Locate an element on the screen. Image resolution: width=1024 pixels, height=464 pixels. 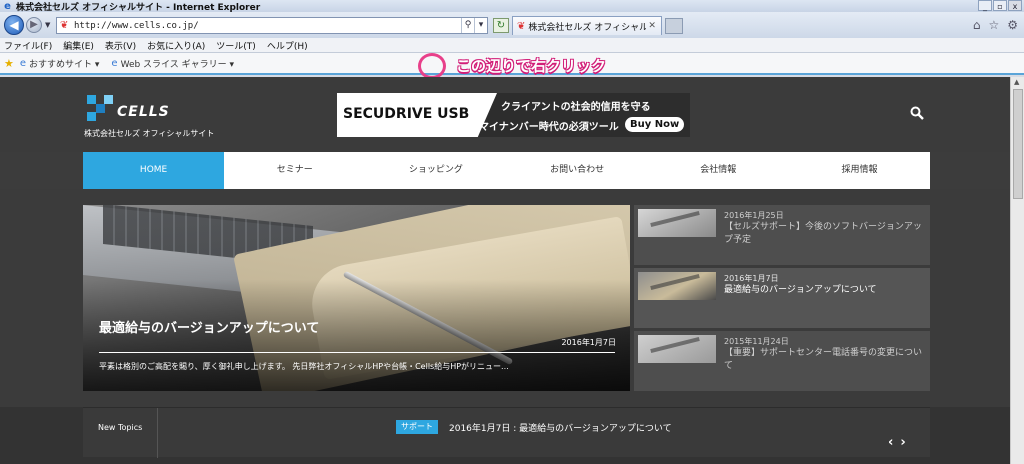
topic-headline: 2016年1月7日 : 最適給与のバージョンアップについて is located at coordinates (560, 427).